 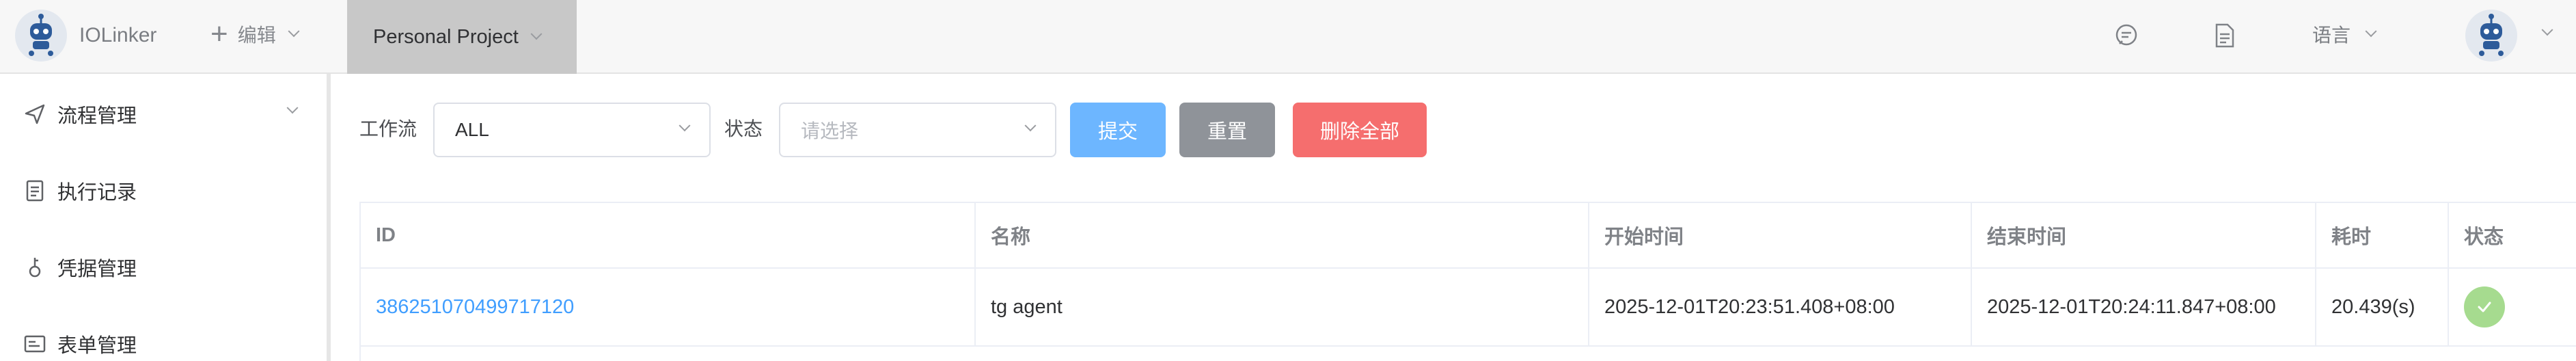 What do you see at coordinates (97, 269) in the screenshot?
I see `sidebar-item-label: 凭据管理` at bounding box center [97, 269].